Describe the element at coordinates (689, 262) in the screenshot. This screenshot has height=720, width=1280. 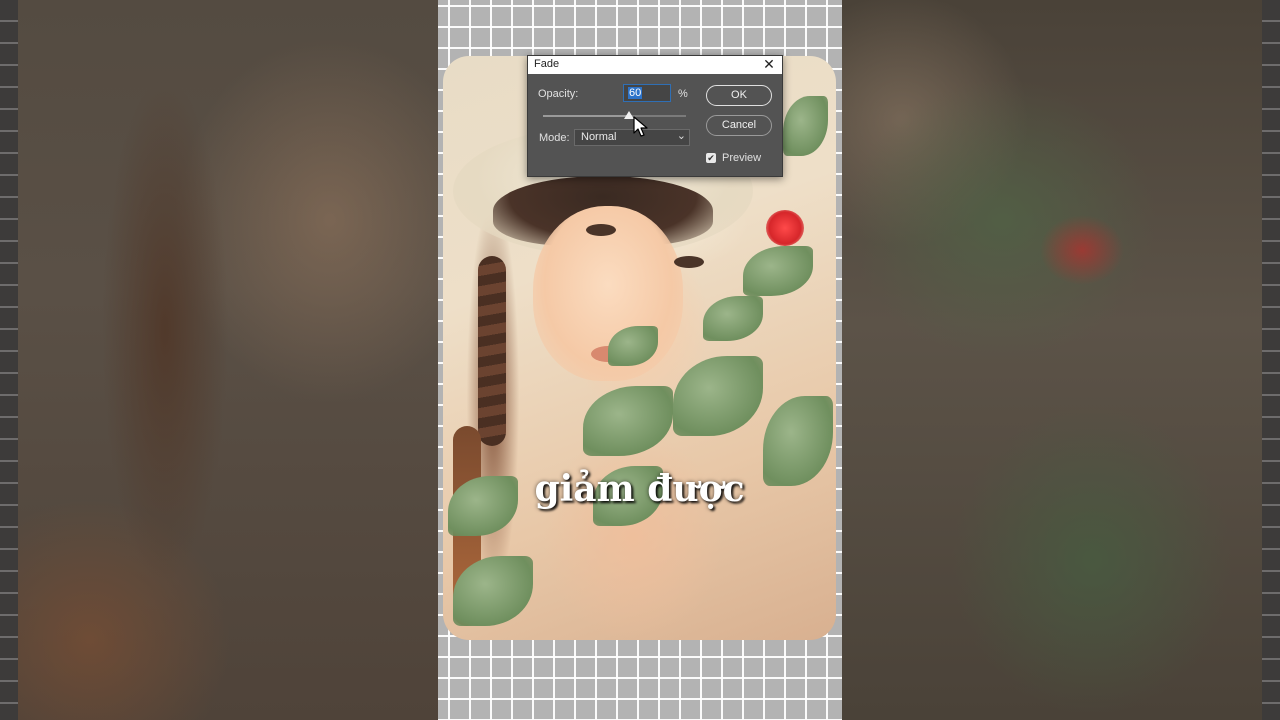
I see `photo-eye-right` at that location.